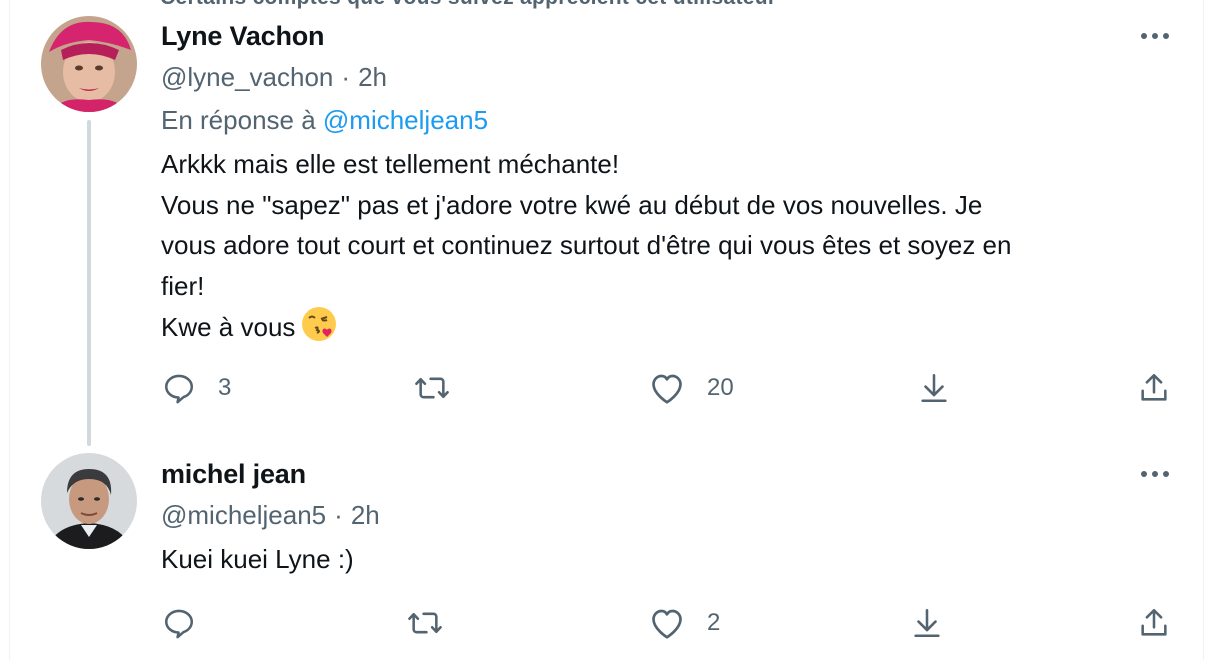 The image size is (1206, 660). I want to click on reply-count: 3, so click(225, 387).